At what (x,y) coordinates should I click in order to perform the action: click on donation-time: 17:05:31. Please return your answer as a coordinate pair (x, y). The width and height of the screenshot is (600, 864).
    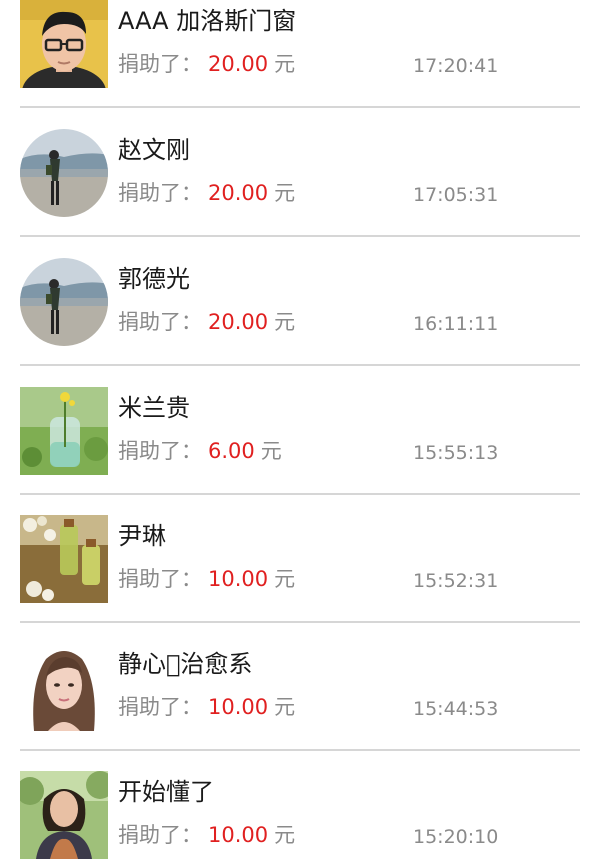
    Looking at the image, I should click on (456, 195).